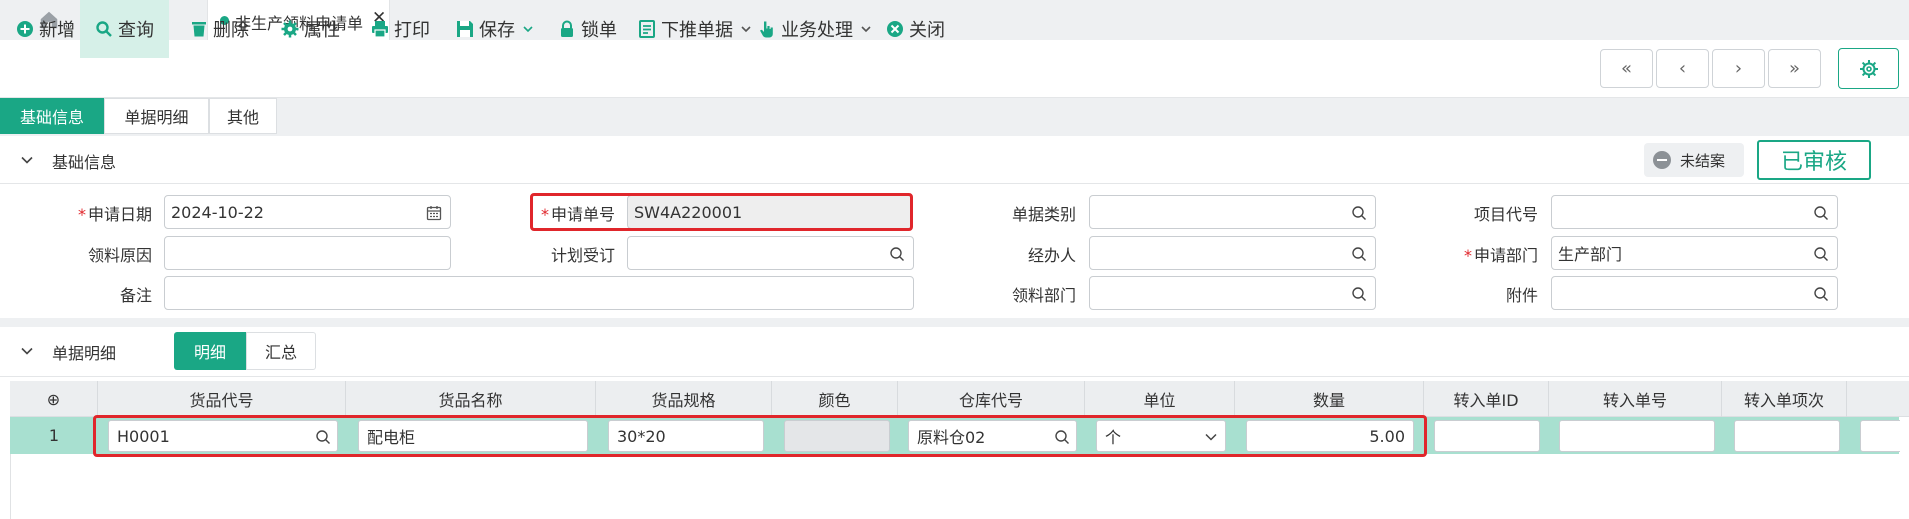 The width and height of the screenshot is (1909, 519). Describe the element at coordinates (84, 353) in the screenshot. I see `detail-title: 单据明细` at that location.